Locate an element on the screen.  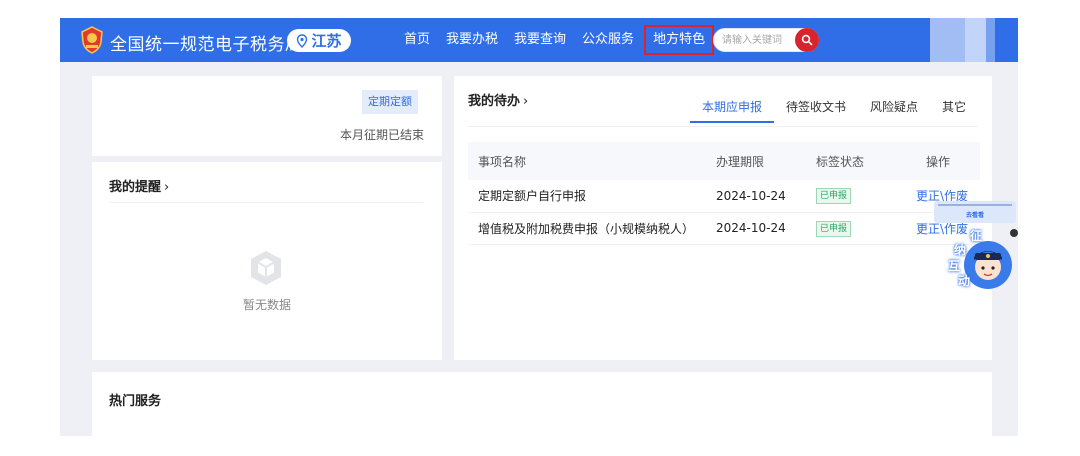
table-row: 增值税及附加税费申报（小规模纳税人） 2024-10-24 已申报 更正\作废 is located at coordinates (724, 228).